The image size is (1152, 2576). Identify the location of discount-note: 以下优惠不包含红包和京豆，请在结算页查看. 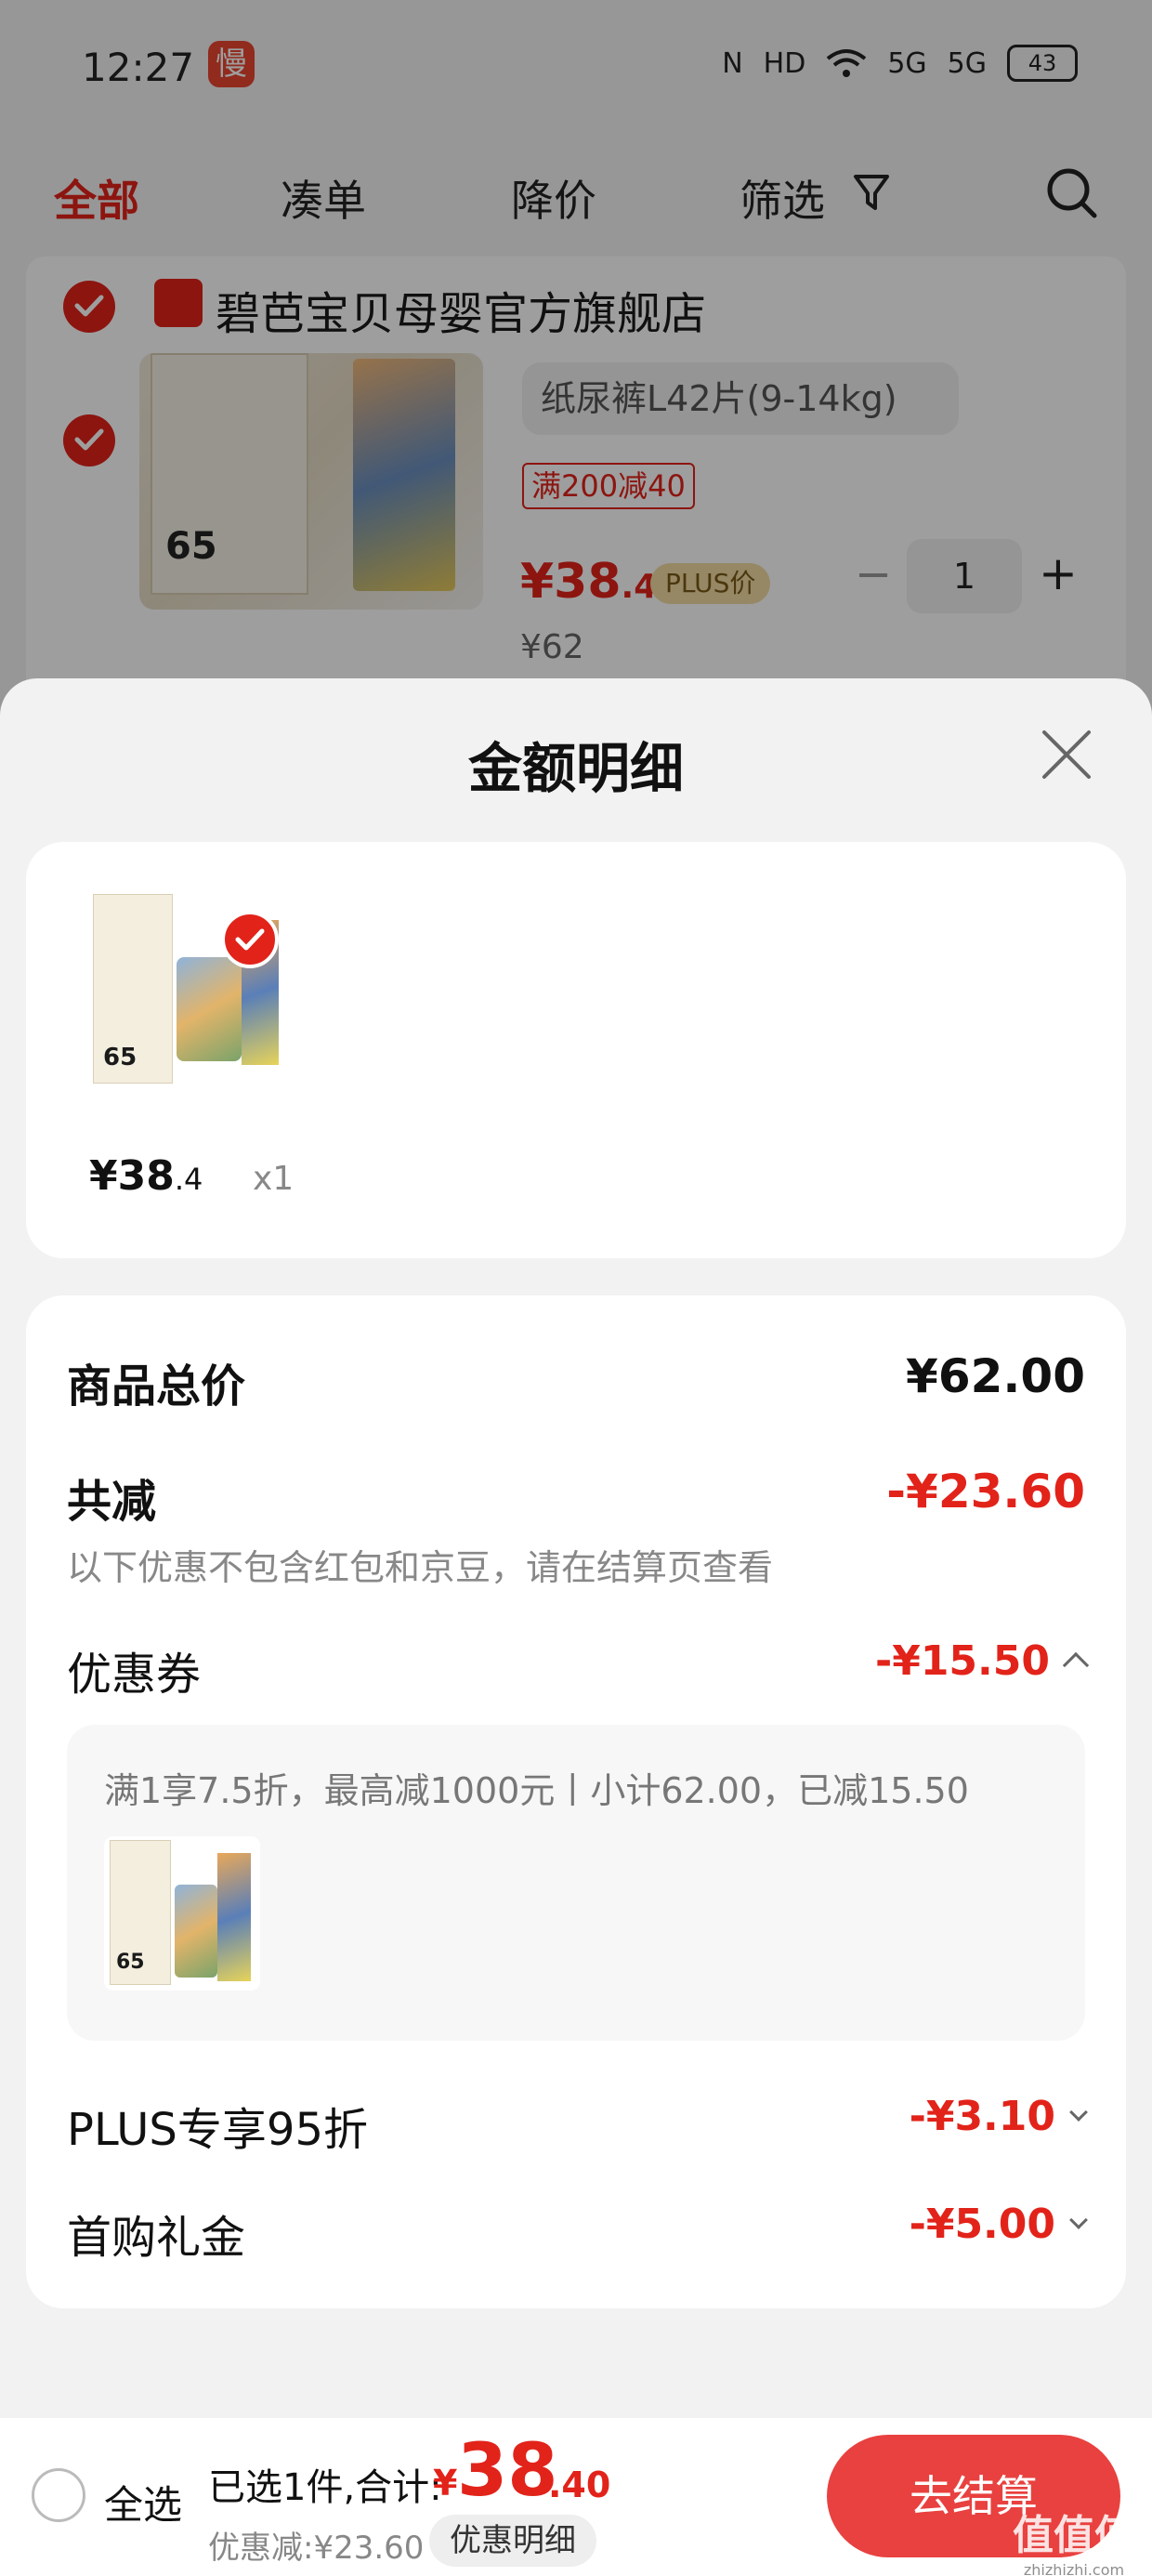
(420, 1567).